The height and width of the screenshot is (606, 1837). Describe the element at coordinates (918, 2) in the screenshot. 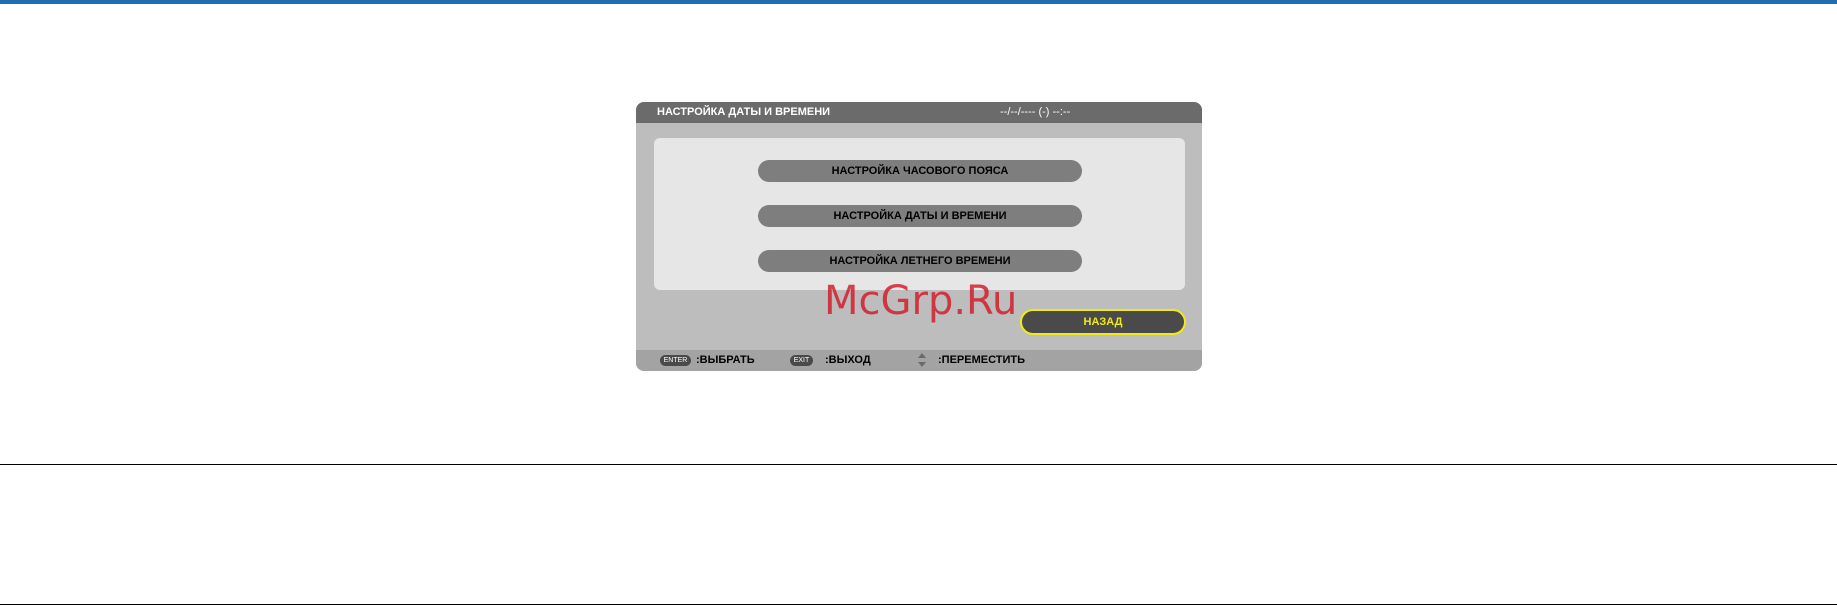

I see `top-rule` at that location.